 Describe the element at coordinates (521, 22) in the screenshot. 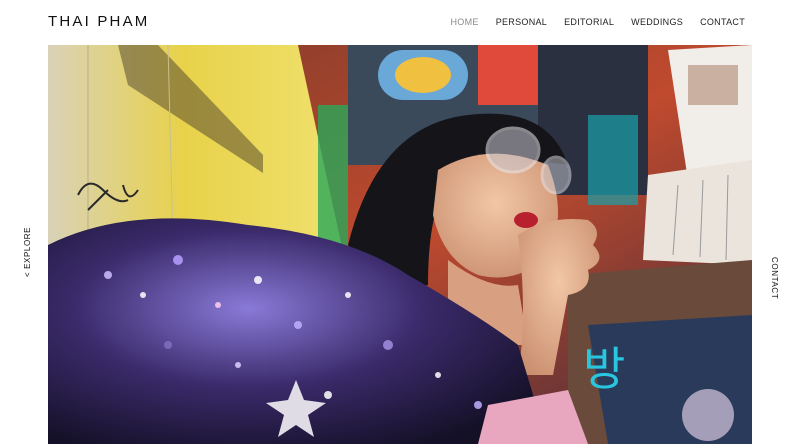

I see `nav-item-personal: PERSONAL` at that location.